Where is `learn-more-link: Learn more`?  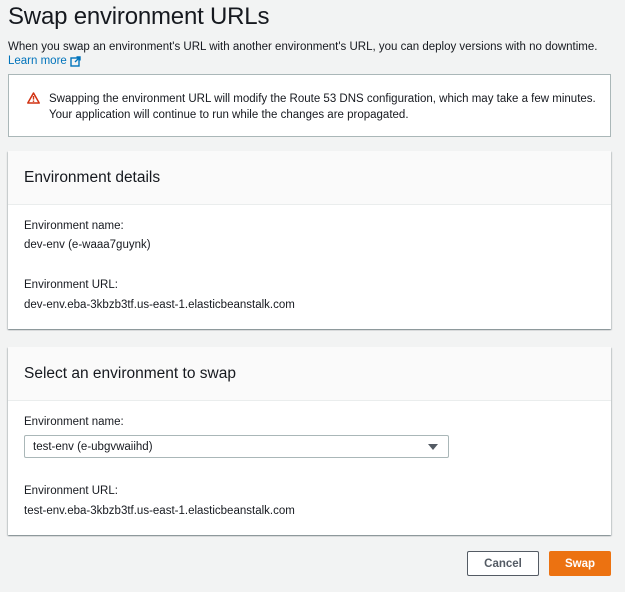 learn-more-link: Learn more is located at coordinates (44, 61).